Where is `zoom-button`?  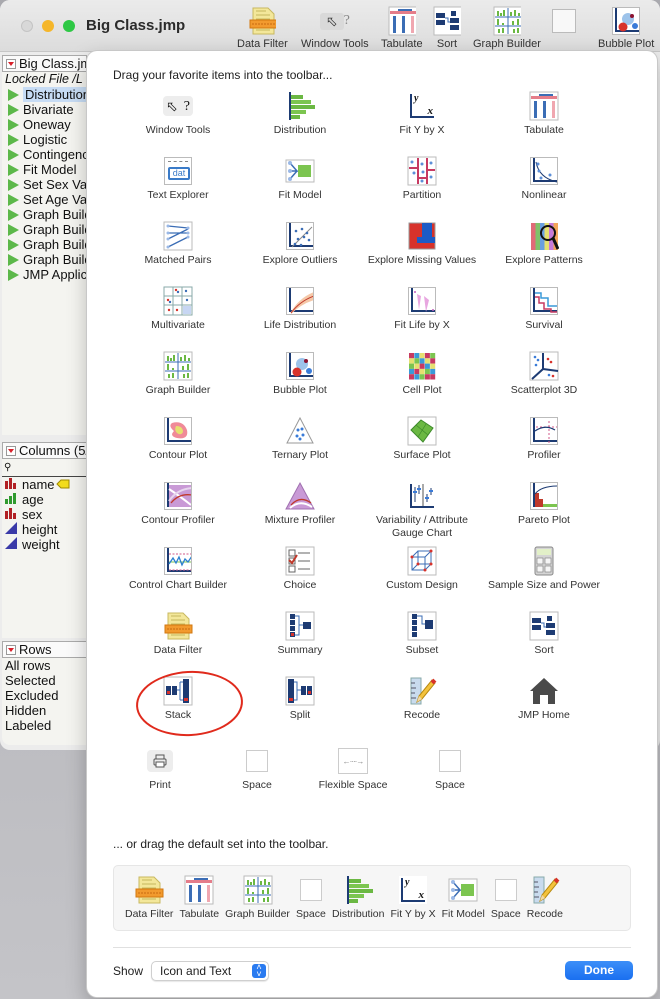 zoom-button is located at coordinates (69, 26).